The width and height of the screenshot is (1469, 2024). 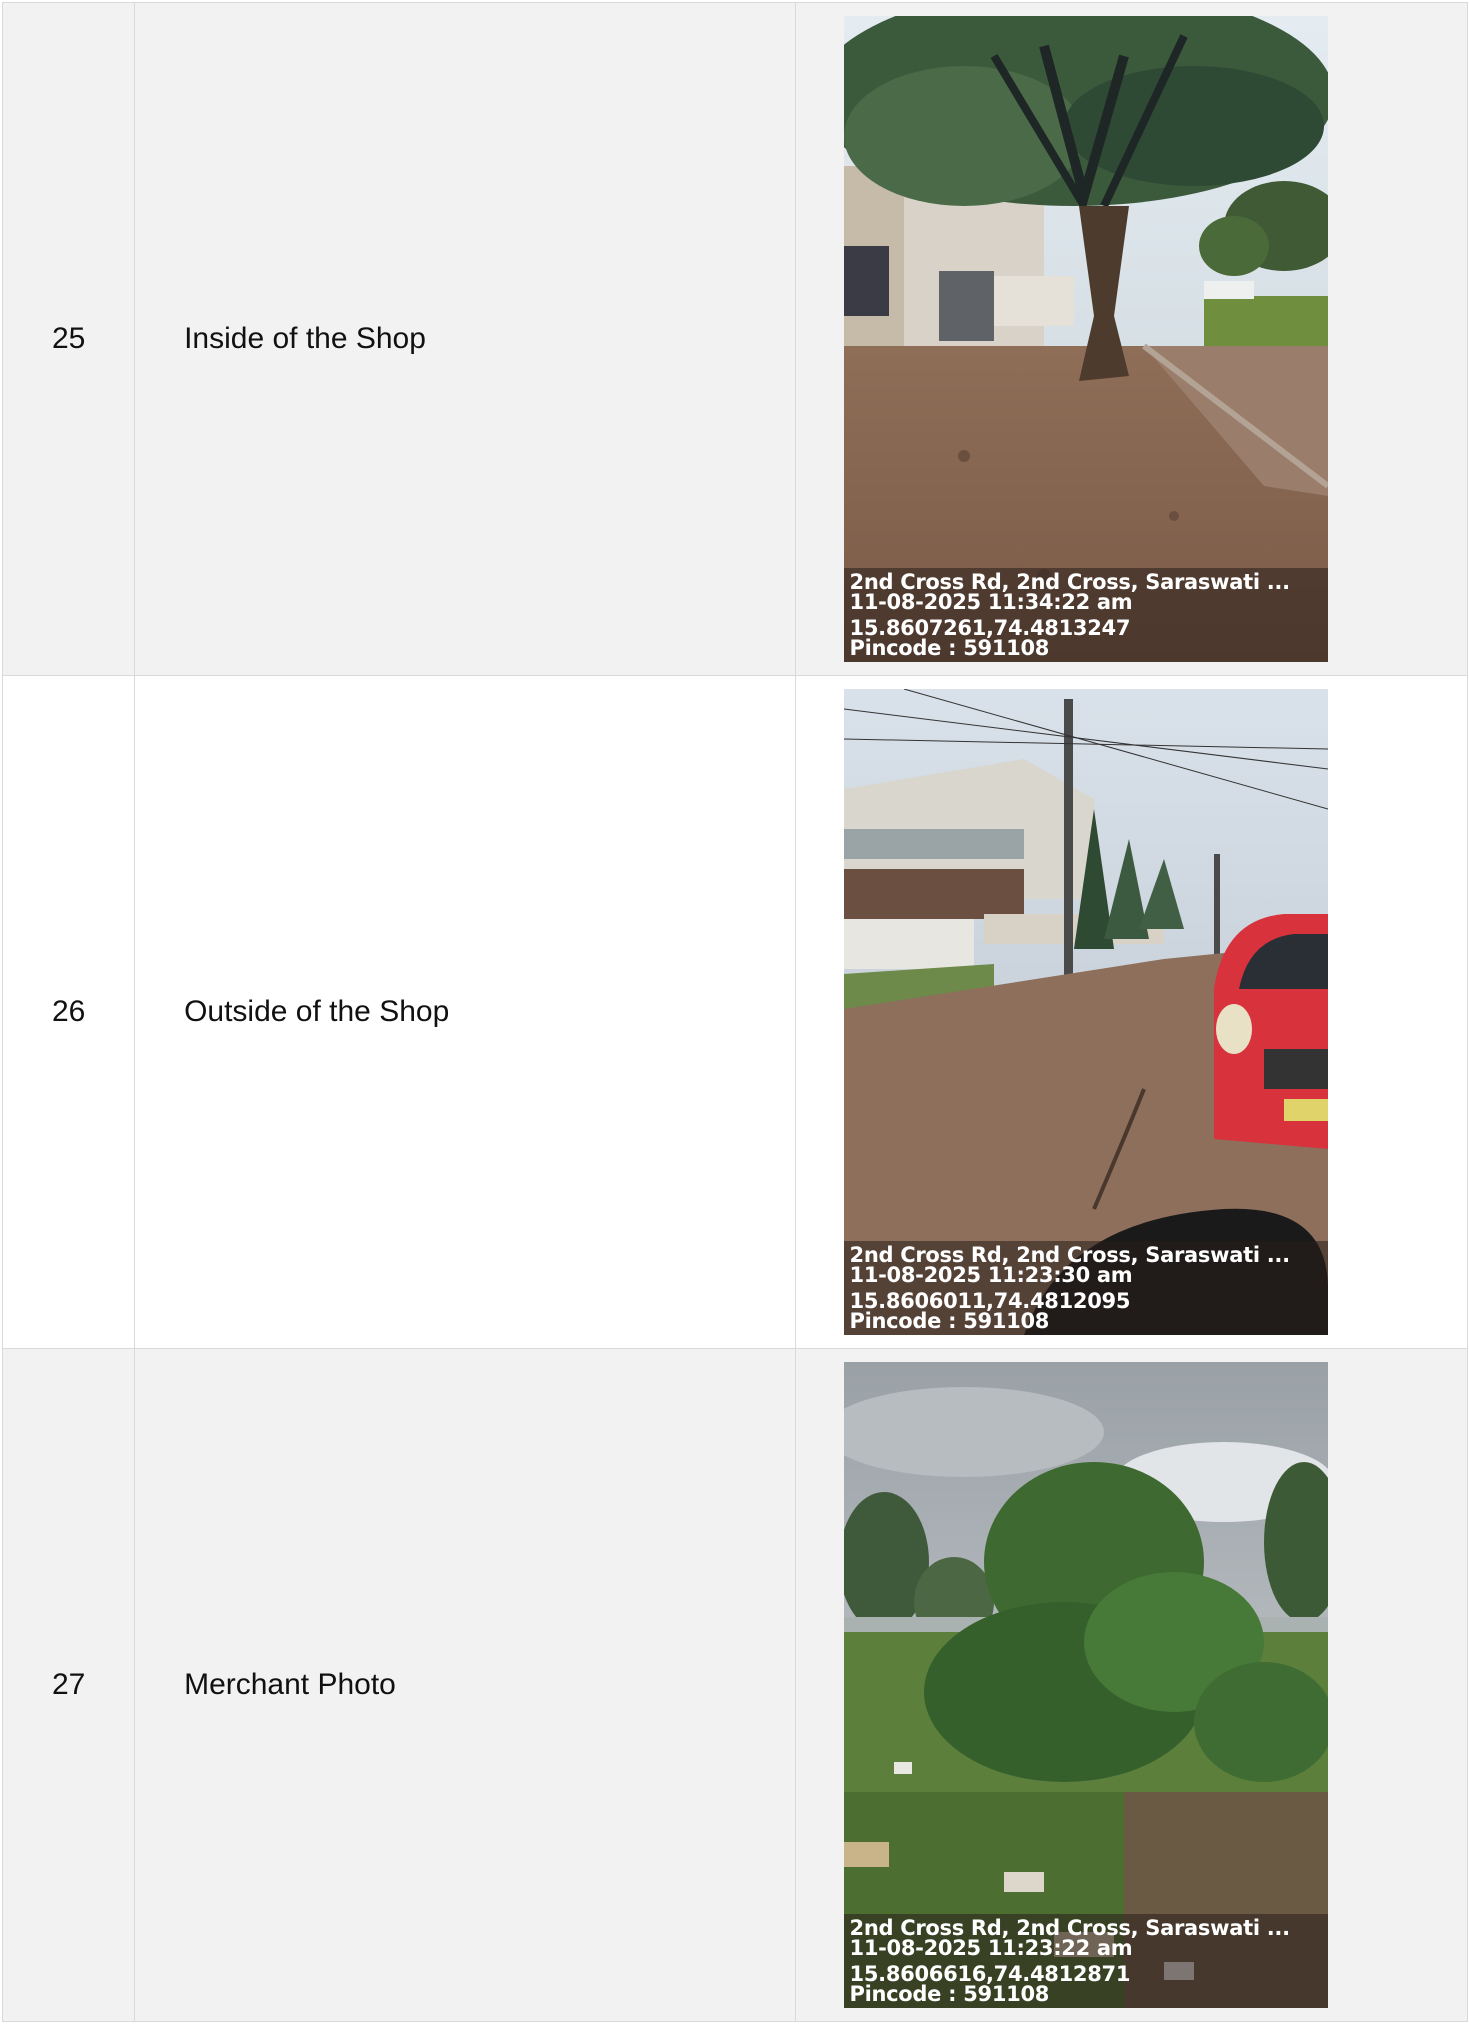 I want to click on photo-datetime: 11-08-2025 11:23:30 am, so click(x=991, y=1275).